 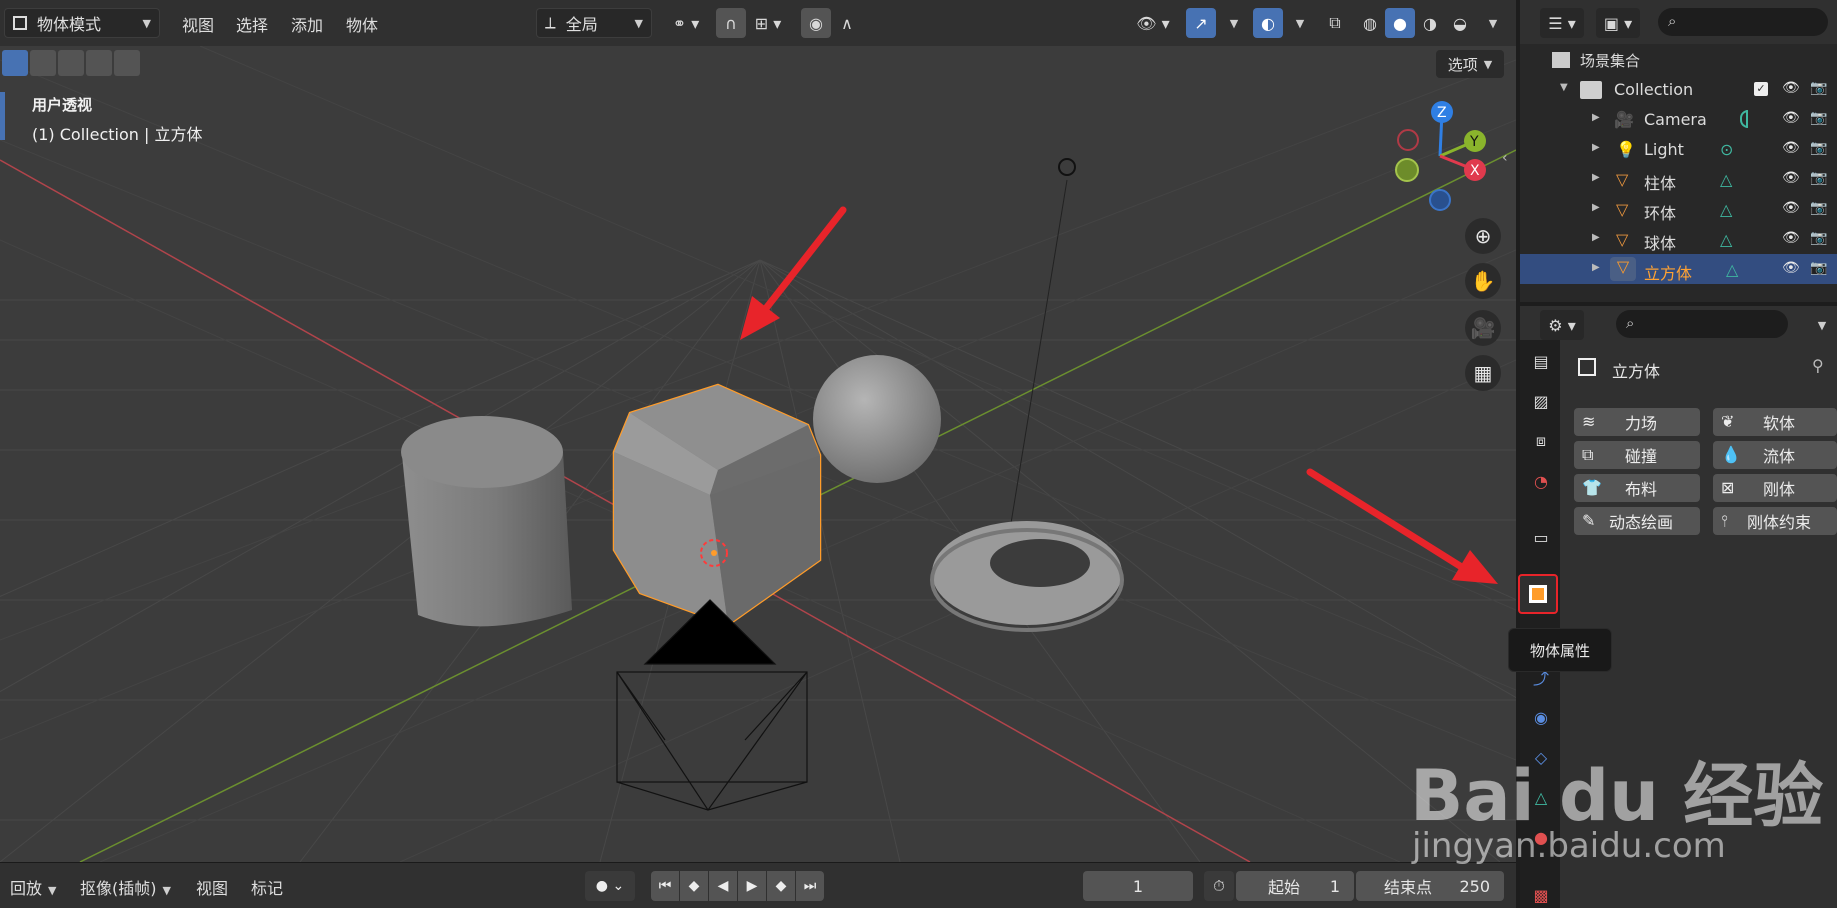 What do you see at coordinates (1295, 886) in the screenshot?
I see `start-frame-field: 起始 1` at bounding box center [1295, 886].